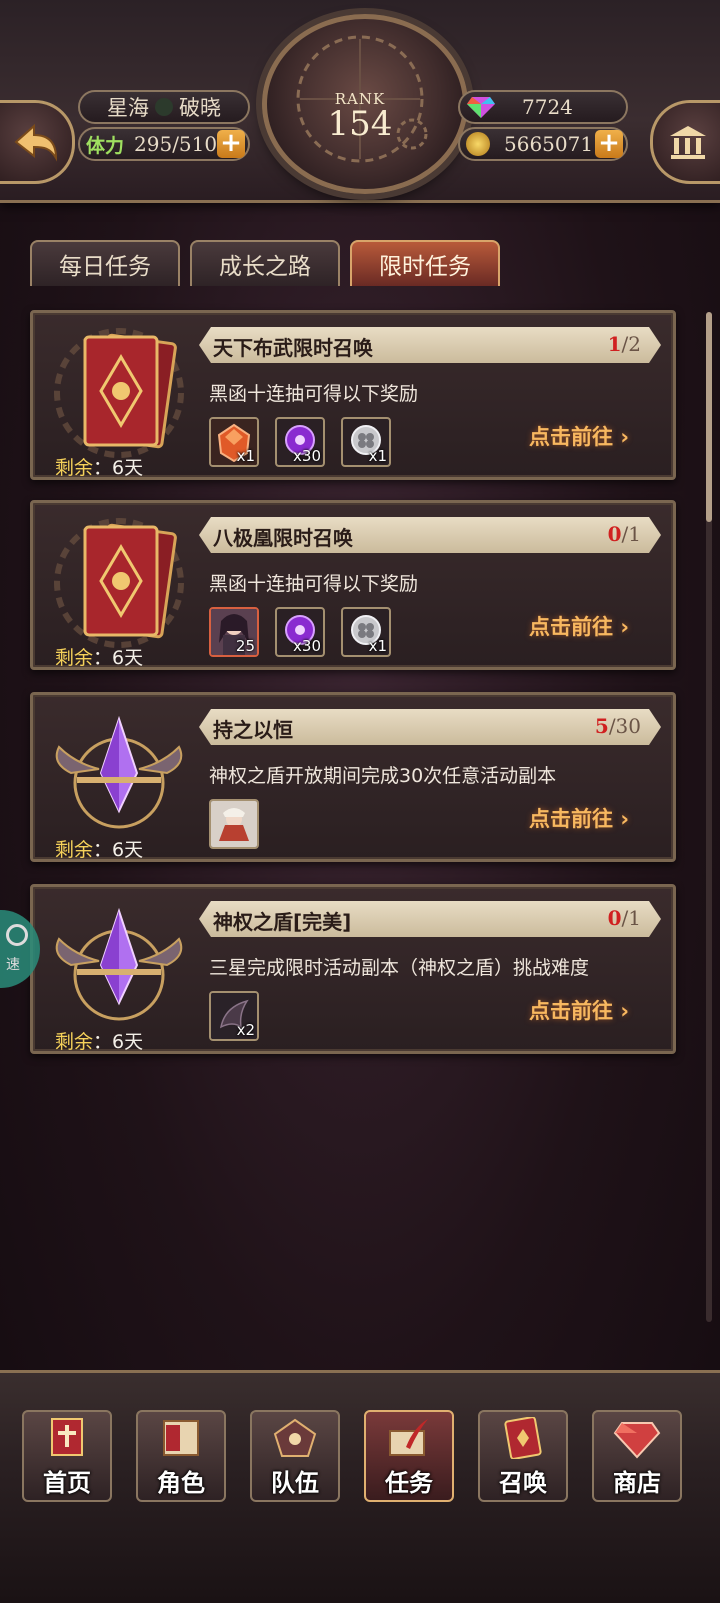 This screenshot has width=720, height=1603. Describe the element at coordinates (105, 267) in the screenshot. I see `tab-daily-label: 每日任务` at that location.